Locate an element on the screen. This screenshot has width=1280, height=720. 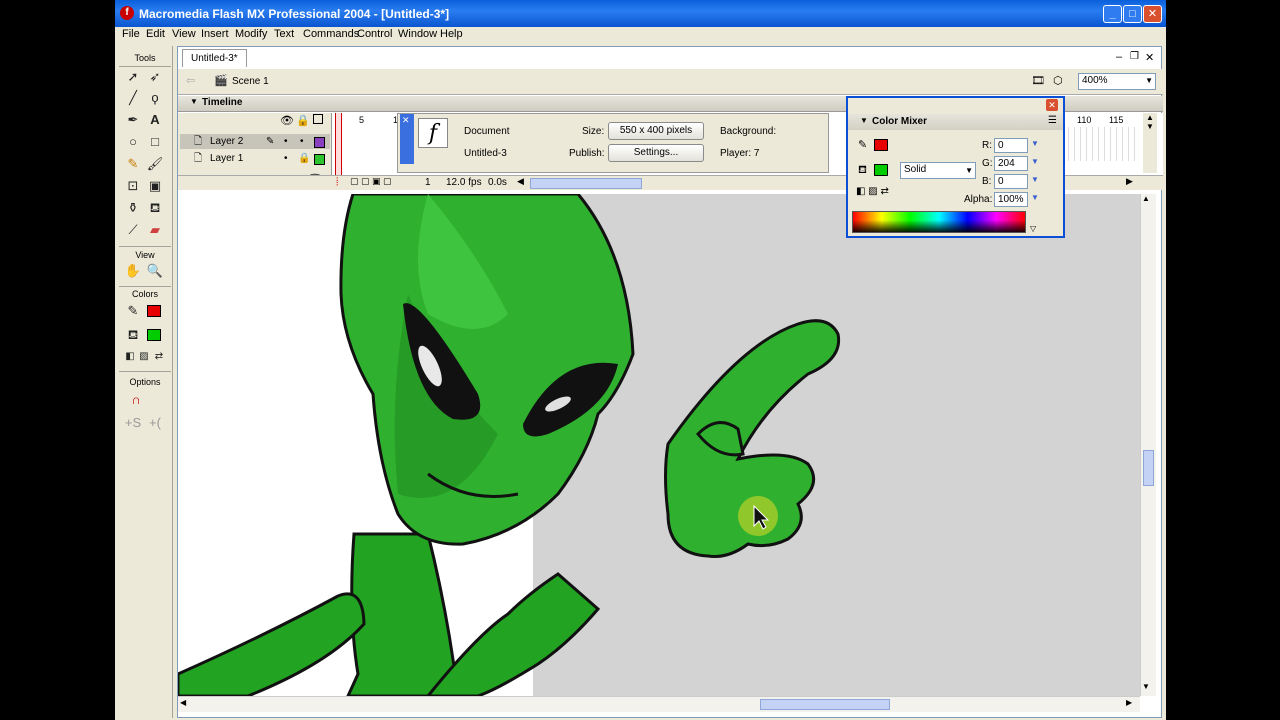
arrow-tool-icon: ➚ is located at coordinates (133, 77).